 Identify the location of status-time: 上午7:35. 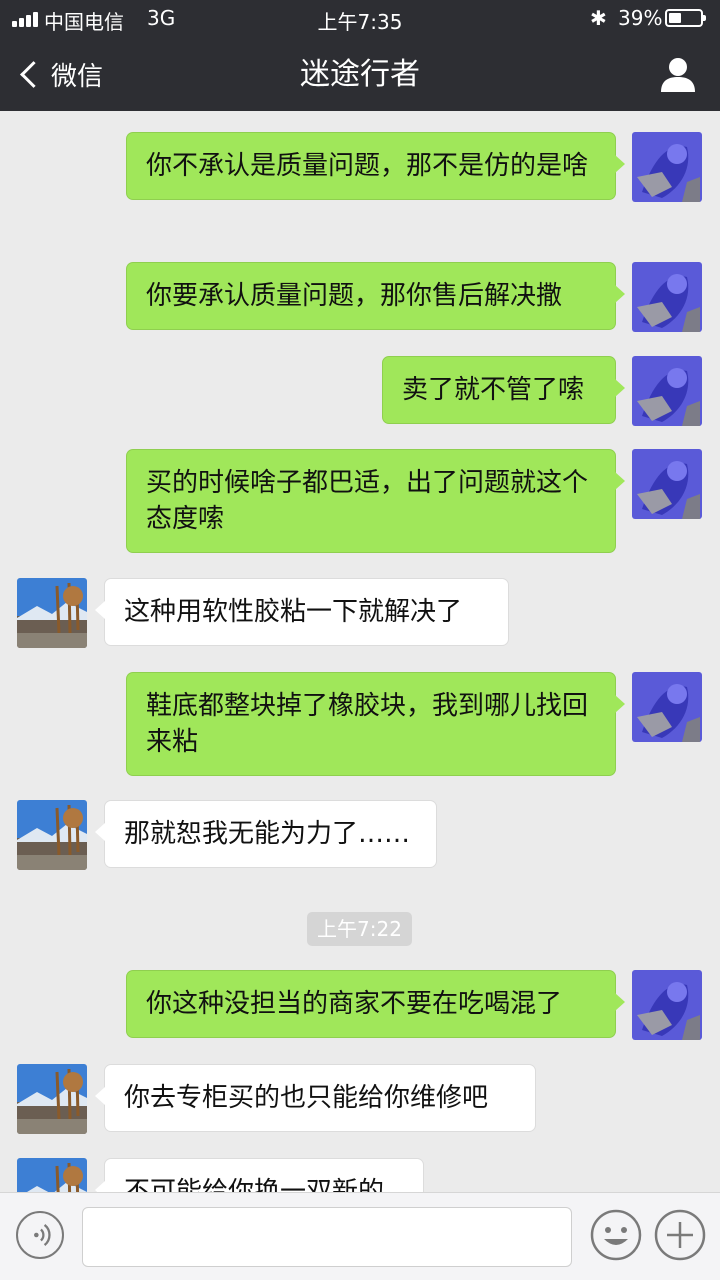
(360, 22).